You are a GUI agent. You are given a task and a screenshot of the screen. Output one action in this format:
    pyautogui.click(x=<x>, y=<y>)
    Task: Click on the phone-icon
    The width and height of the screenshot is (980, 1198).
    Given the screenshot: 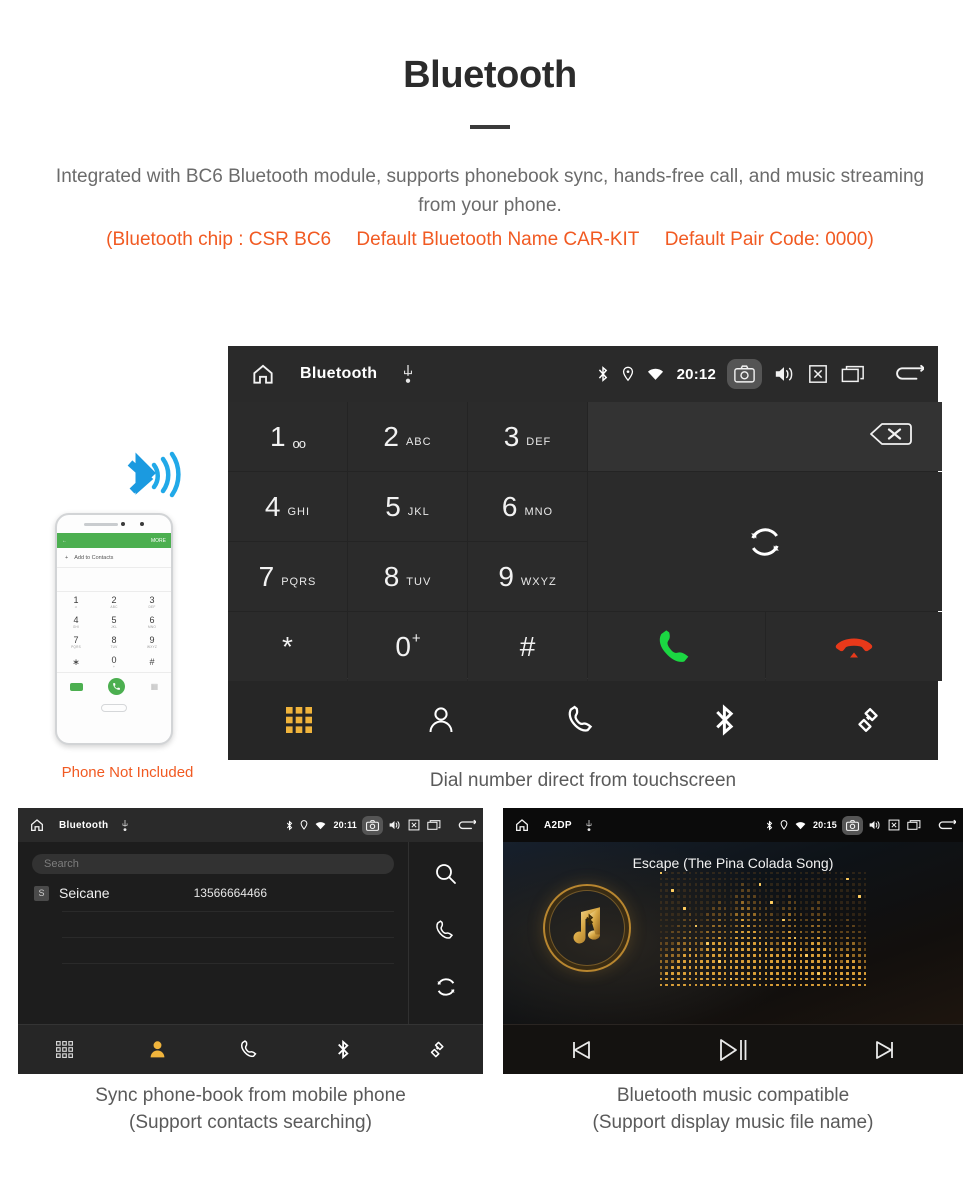 What is the action you would take?
    pyautogui.click(x=446, y=933)
    